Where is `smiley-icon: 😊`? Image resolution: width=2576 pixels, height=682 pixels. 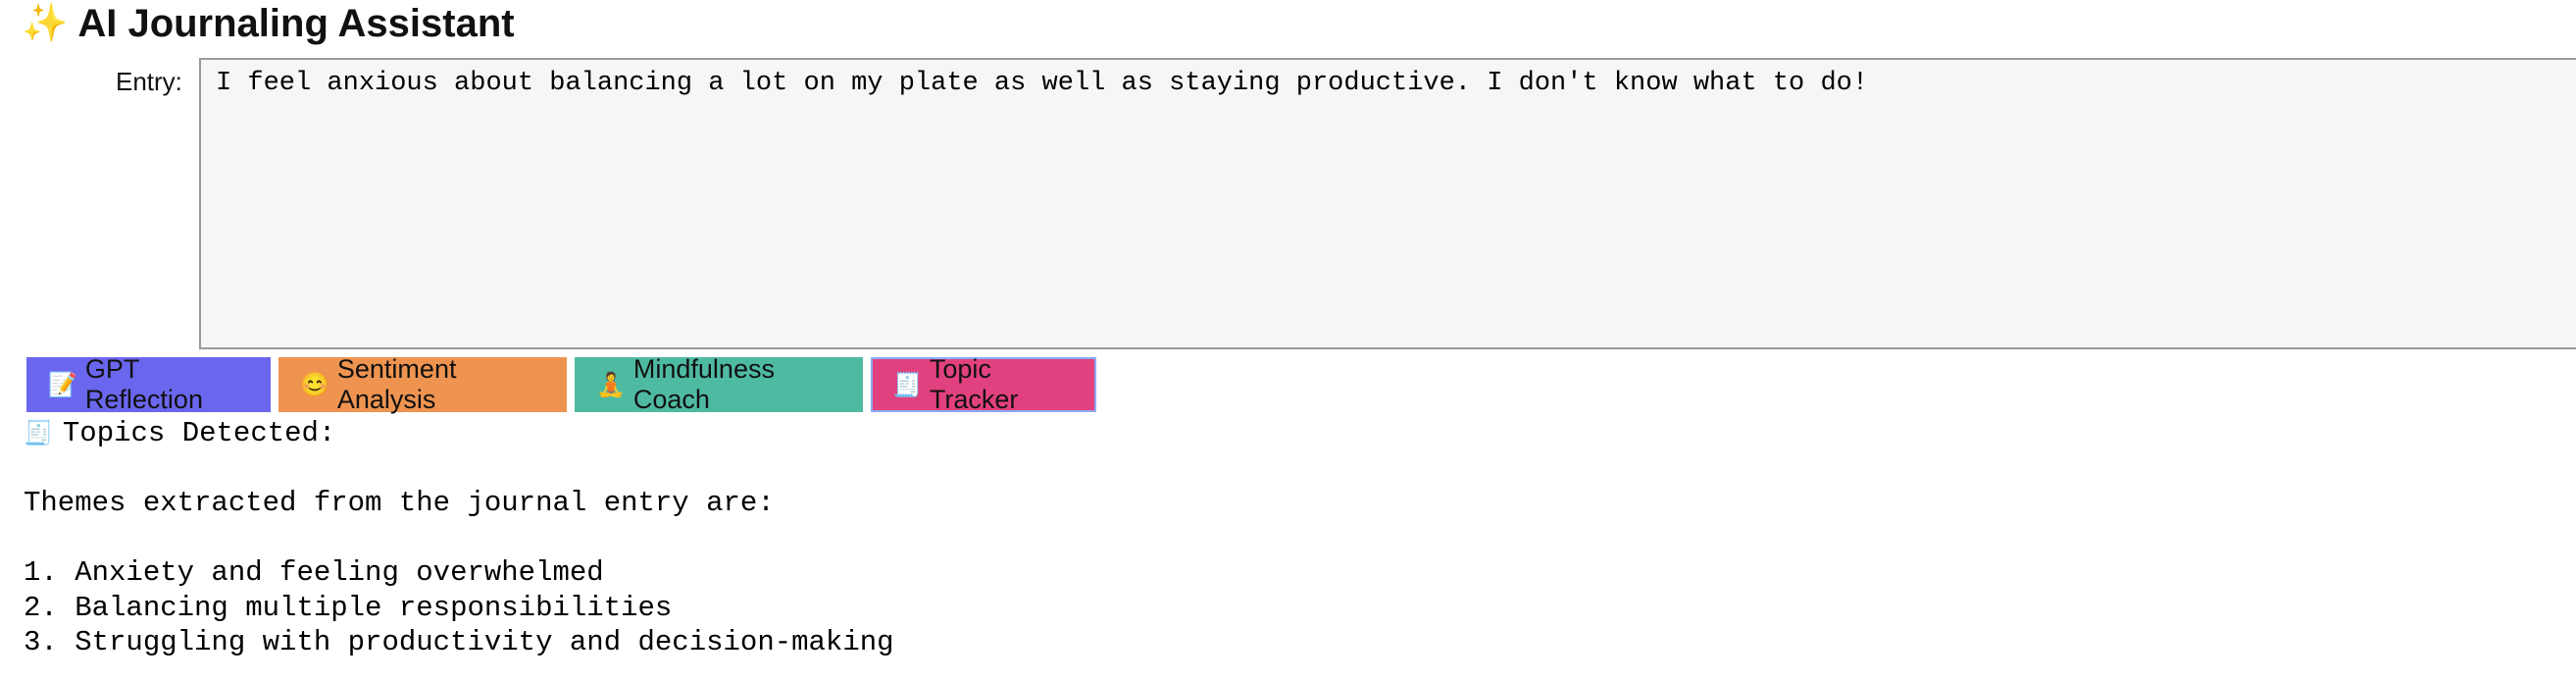 smiley-icon: 😊 is located at coordinates (314, 384).